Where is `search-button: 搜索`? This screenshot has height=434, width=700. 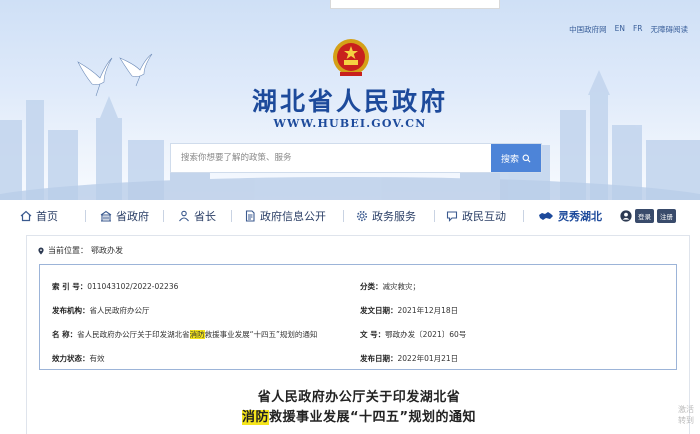
search-button: 搜索 is located at coordinates (516, 158).